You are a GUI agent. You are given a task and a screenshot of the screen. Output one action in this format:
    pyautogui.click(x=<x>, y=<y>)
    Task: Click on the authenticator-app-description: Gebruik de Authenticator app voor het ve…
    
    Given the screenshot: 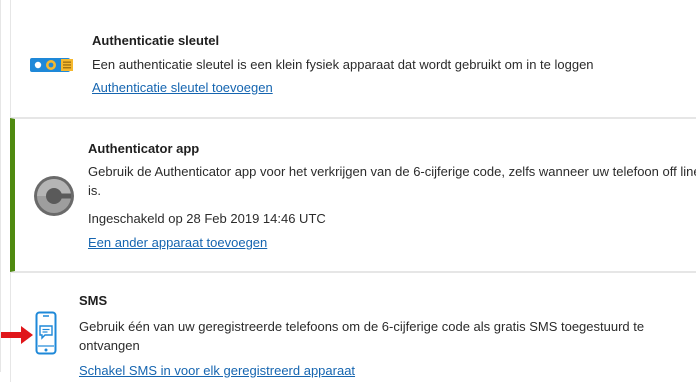 What is the action you would take?
    pyautogui.click(x=392, y=181)
    